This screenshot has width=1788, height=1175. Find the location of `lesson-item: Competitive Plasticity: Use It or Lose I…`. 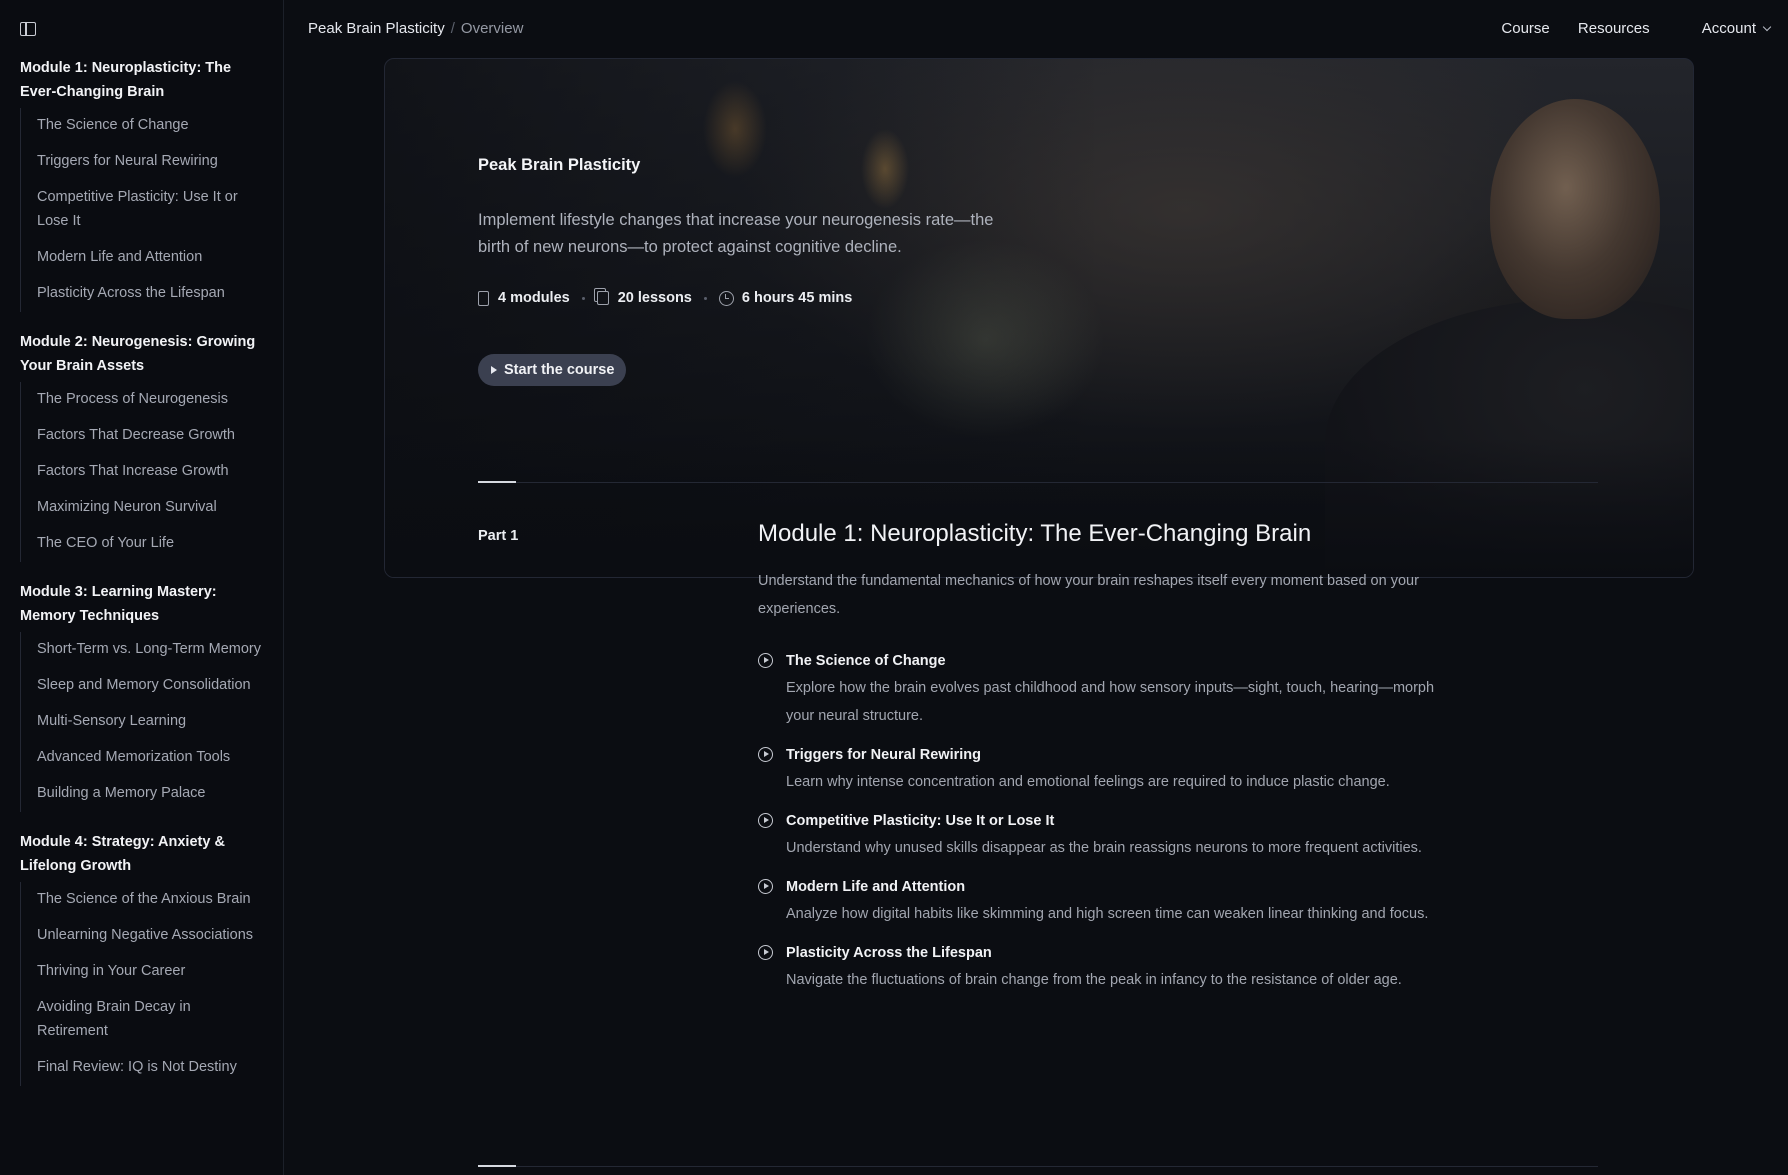

lesson-item: Competitive Plasticity: Use It or Lose I… is located at coordinates (1098, 836).